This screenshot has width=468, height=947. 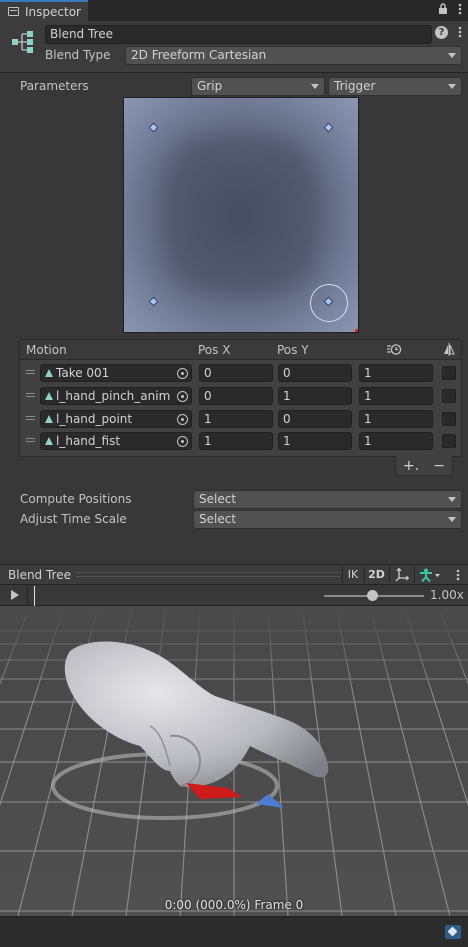 I want to click on blend-space-visualization, so click(x=241, y=215).